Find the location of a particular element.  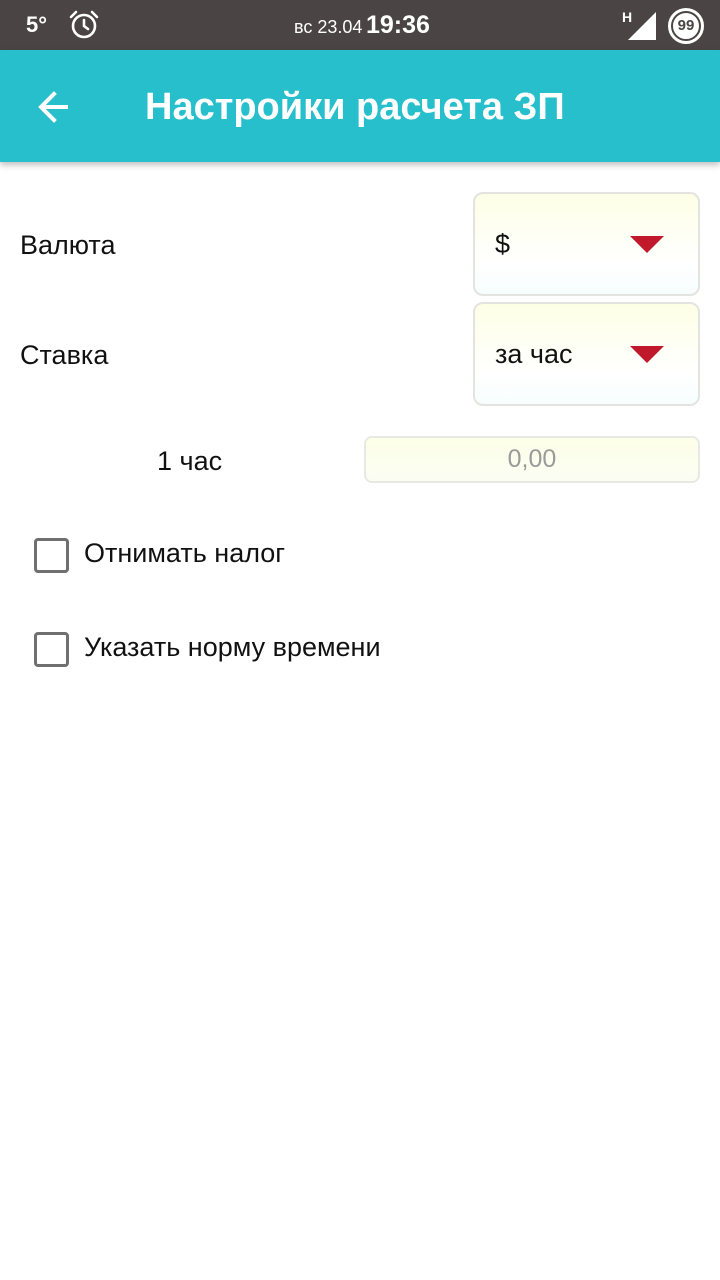

time-norm-label: Указать норму времени is located at coordinates (232, 647).